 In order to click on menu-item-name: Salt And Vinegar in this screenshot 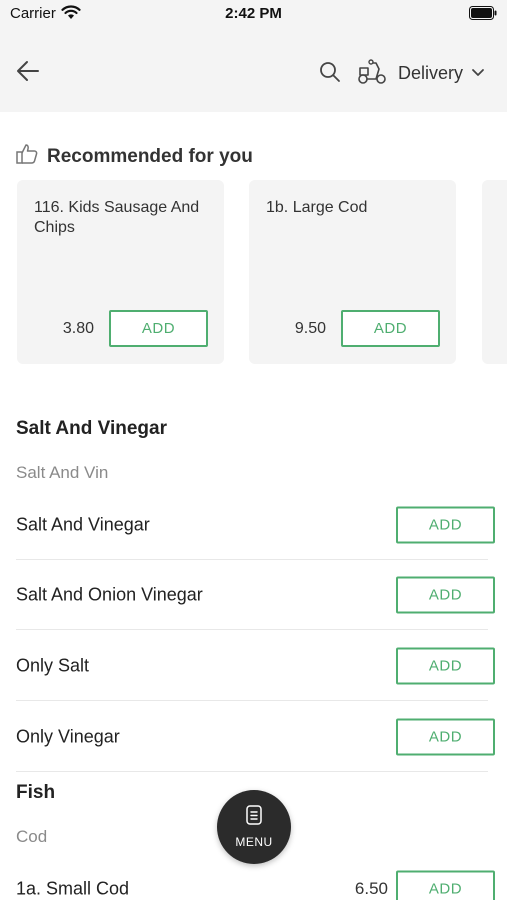, I will do `click(83, 524)`.